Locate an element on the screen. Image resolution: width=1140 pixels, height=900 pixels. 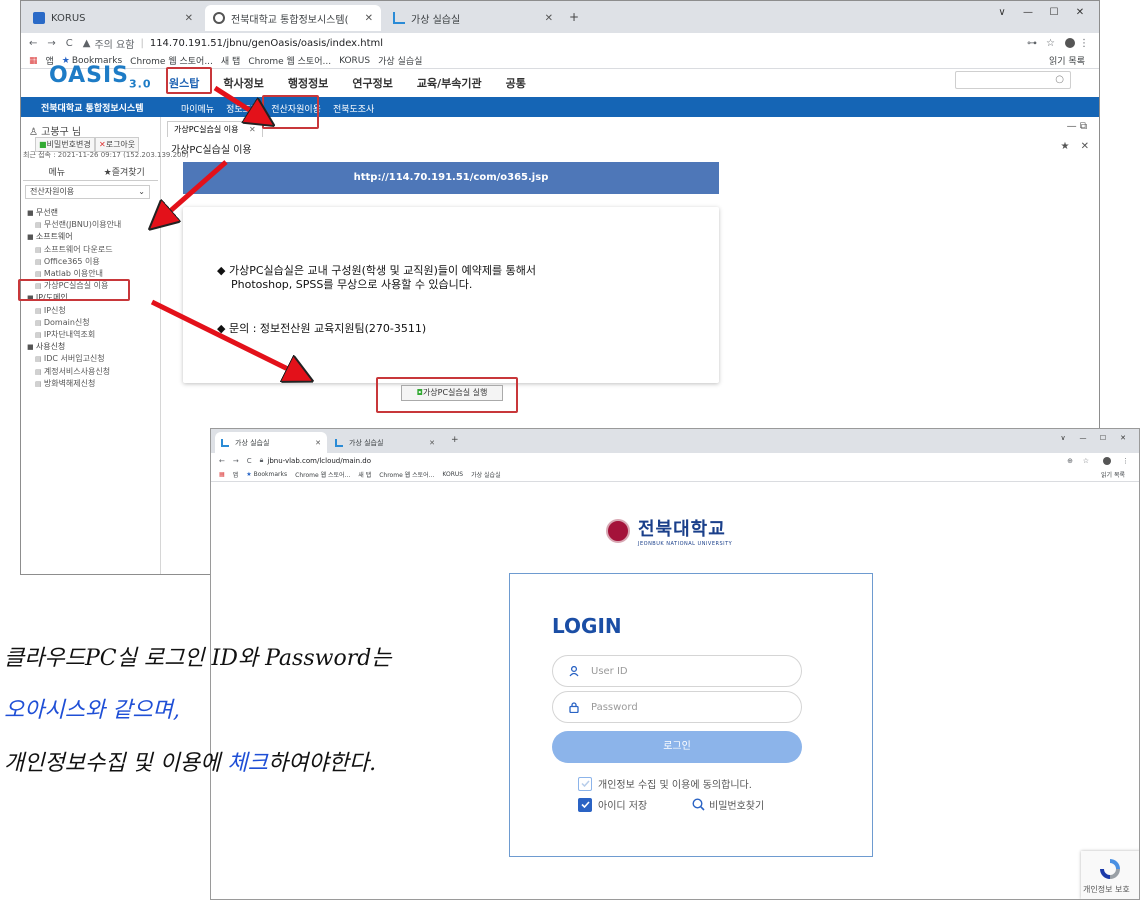
bookmark-apps: 앱 is located at coordinates (236, 474).